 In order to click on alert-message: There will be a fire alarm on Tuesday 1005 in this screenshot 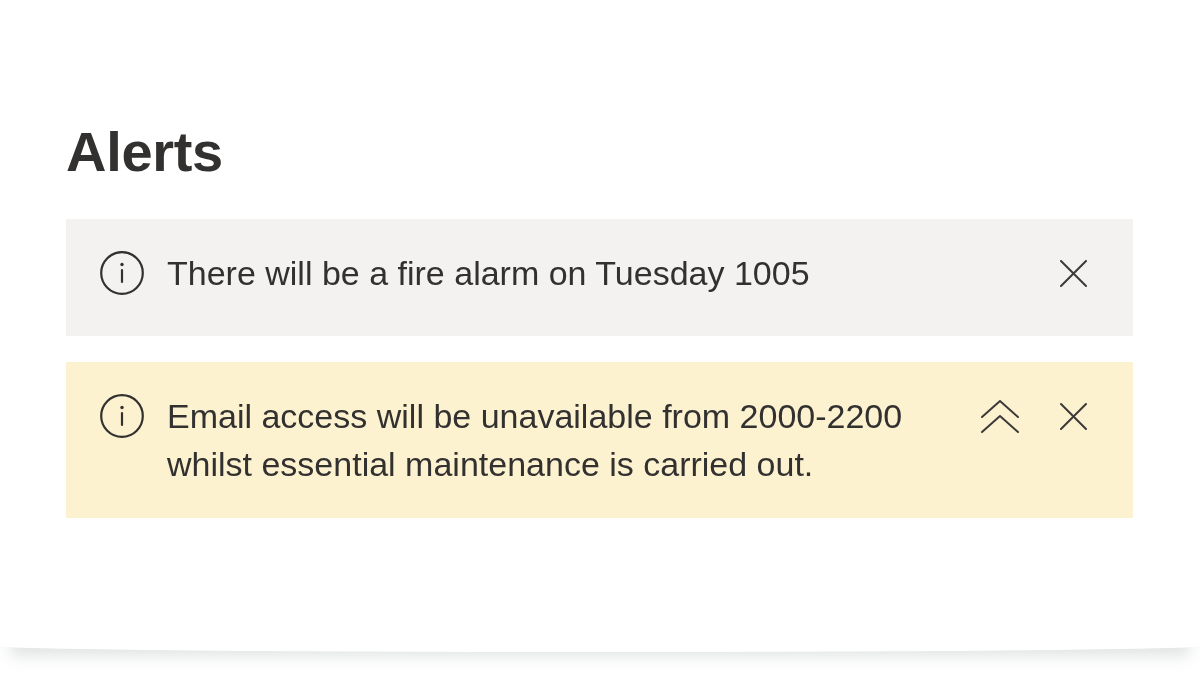, I will do `click(489, 274)`.